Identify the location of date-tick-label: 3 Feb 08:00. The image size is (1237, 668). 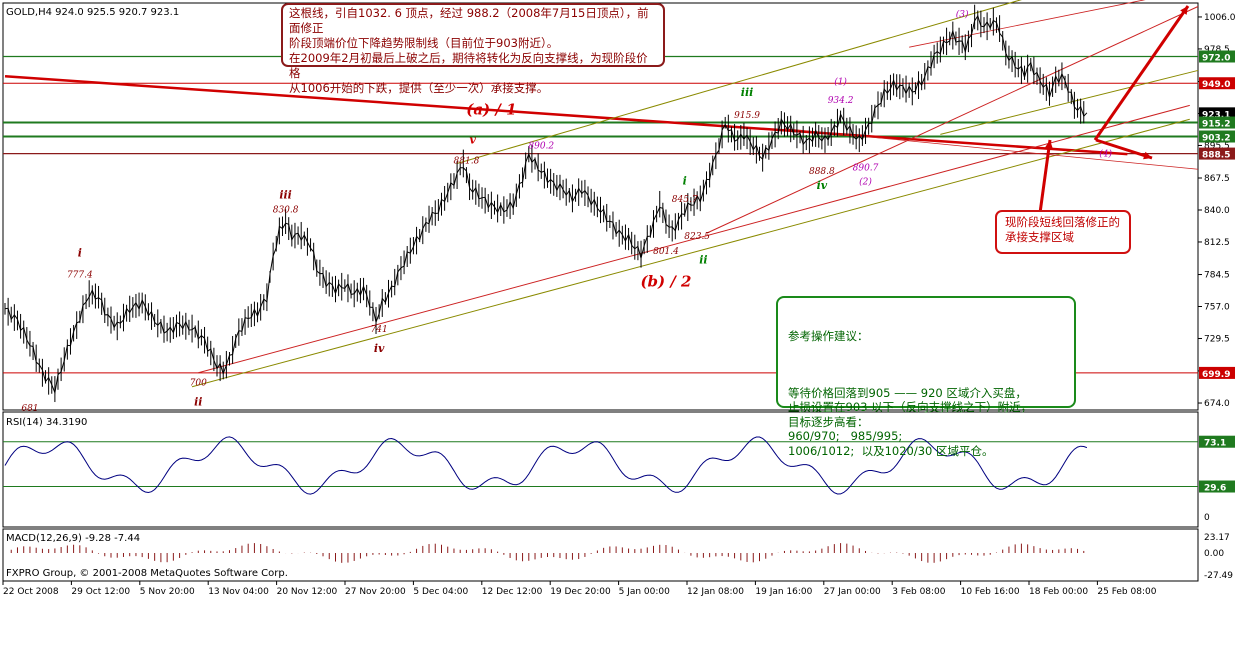
(919, 592).